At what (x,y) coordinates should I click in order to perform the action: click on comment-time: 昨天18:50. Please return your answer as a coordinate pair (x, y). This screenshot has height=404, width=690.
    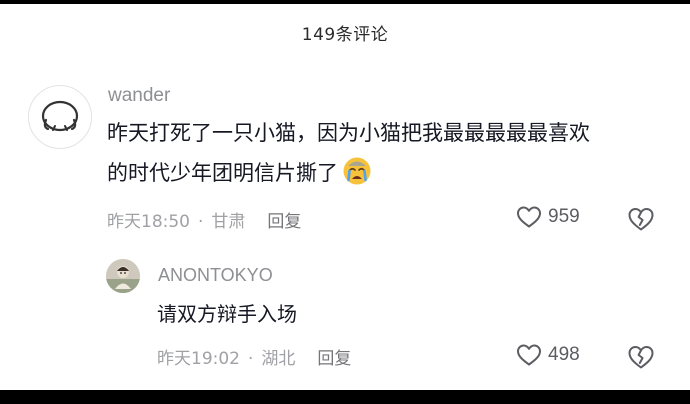
    Looking at the image, I should click on (148, 222).